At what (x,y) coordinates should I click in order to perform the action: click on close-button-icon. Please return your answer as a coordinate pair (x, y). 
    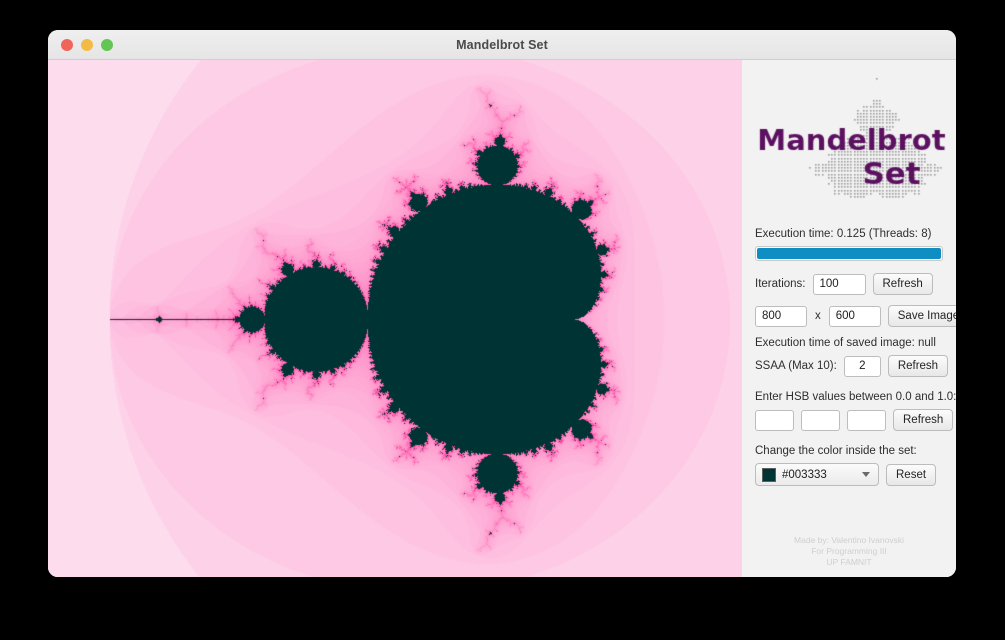
    Looking at the image, I should click on (67, 44).